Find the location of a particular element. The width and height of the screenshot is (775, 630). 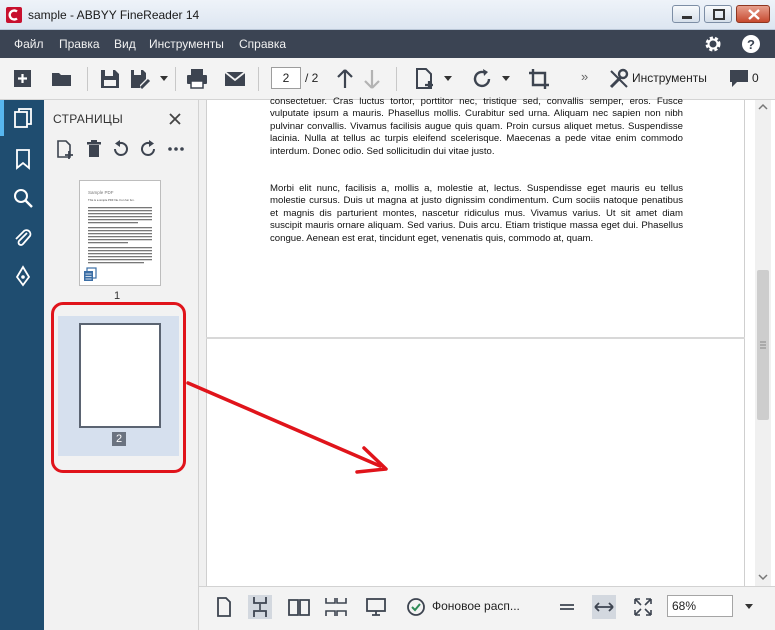

fit-page-icon is located at coordinates (643, 607).